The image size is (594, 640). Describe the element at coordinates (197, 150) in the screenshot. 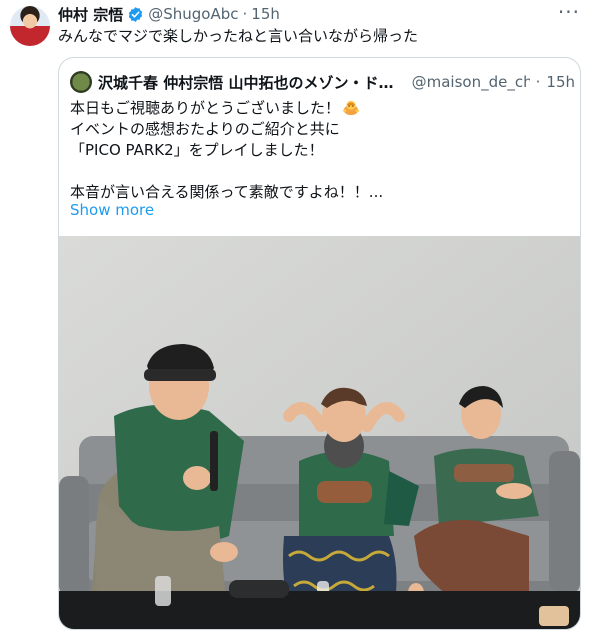

I see `quoted-text-line-3: 「PICO PARK2」をプレイしました！` at that location.